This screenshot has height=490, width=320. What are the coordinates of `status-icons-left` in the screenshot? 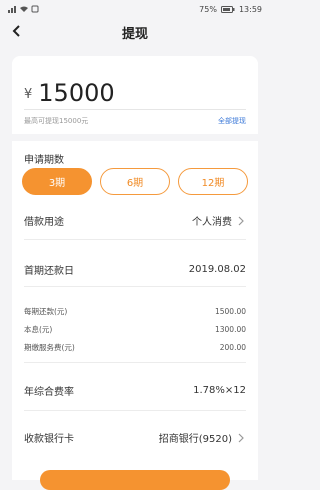 It's located at (25, 9).